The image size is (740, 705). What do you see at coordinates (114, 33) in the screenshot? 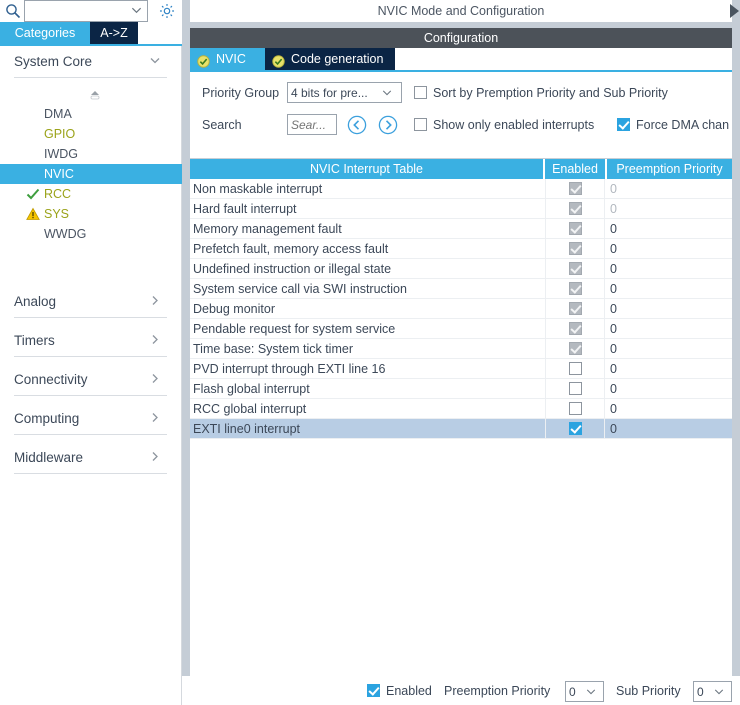
I see `tab-a-to-z: A->Z` at bounding box center [114, 33].